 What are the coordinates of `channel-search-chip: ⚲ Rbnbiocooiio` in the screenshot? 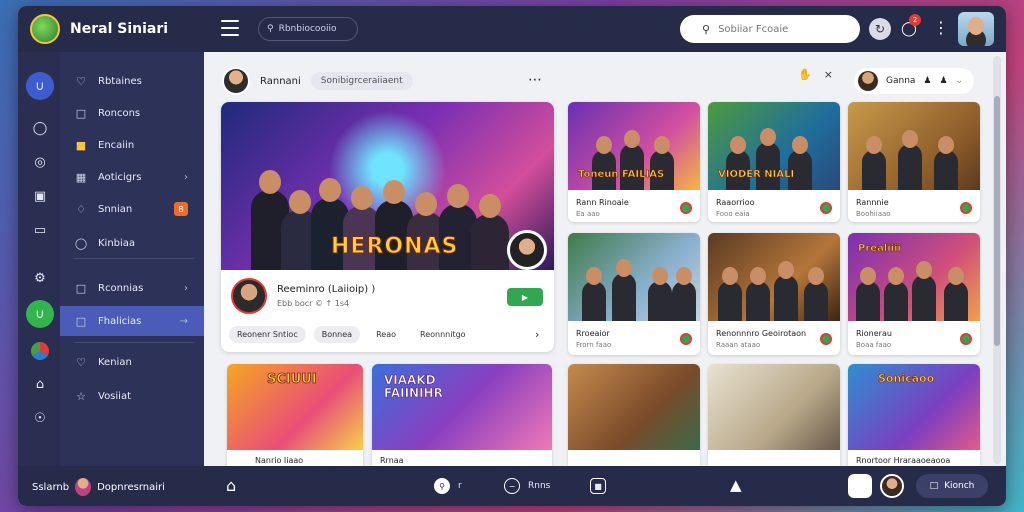 It's located at (308, 29).